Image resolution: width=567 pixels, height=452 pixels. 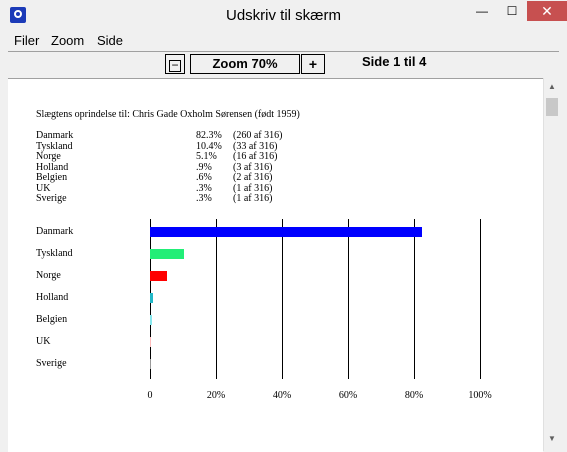 I want to click on stat-count: (2 af 316), so click(x=253, y=177).